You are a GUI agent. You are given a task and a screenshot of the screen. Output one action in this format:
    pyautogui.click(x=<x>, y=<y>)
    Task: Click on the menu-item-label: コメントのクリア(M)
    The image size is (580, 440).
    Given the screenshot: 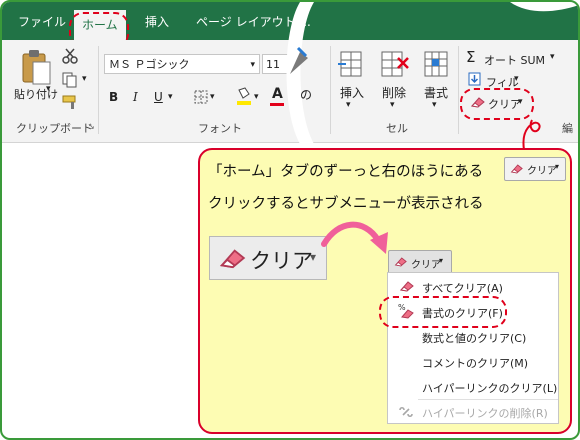 What is the action you would take?
    pyautogui.click(x=475, y=363)
    